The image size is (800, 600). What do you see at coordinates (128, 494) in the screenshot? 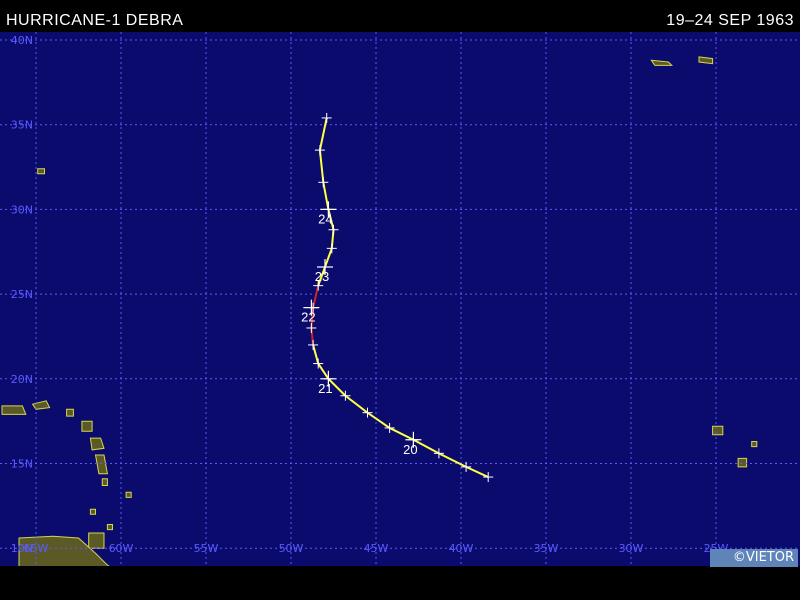
I see `land-barbados` at bounding box center [128, 494].